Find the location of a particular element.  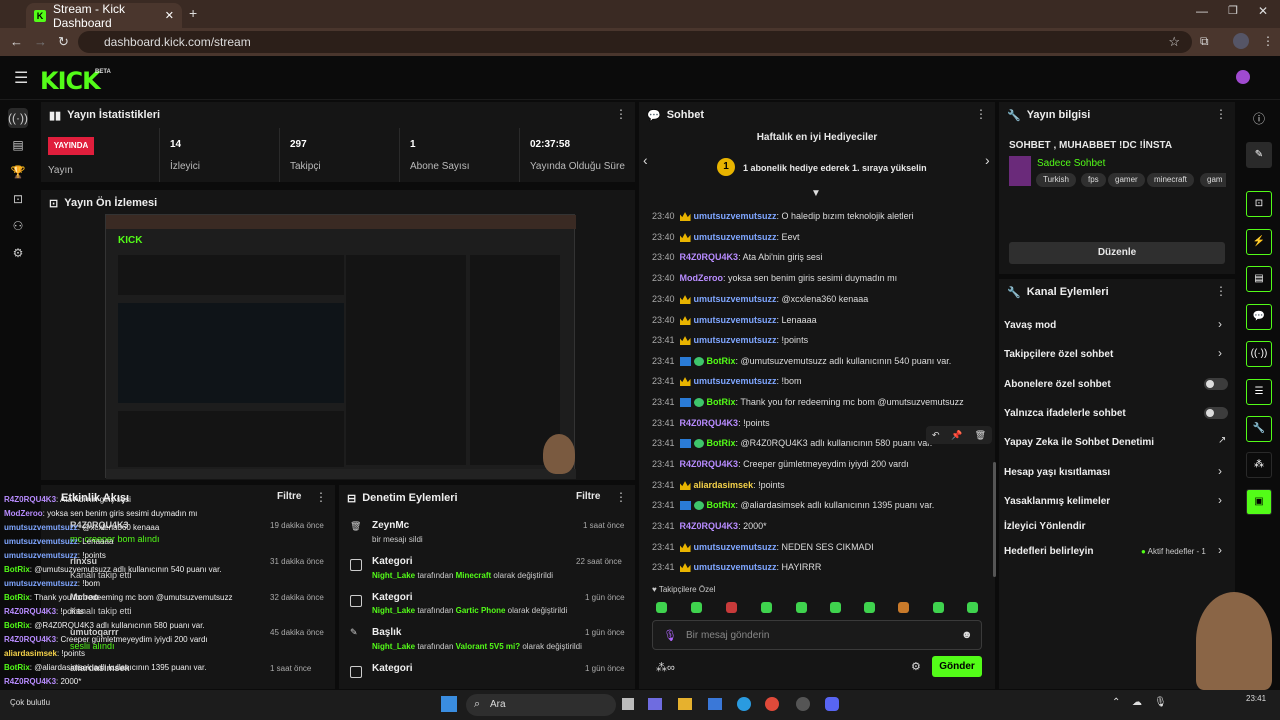

delete-icon: 🗑 is located at coordinates (980, 435).